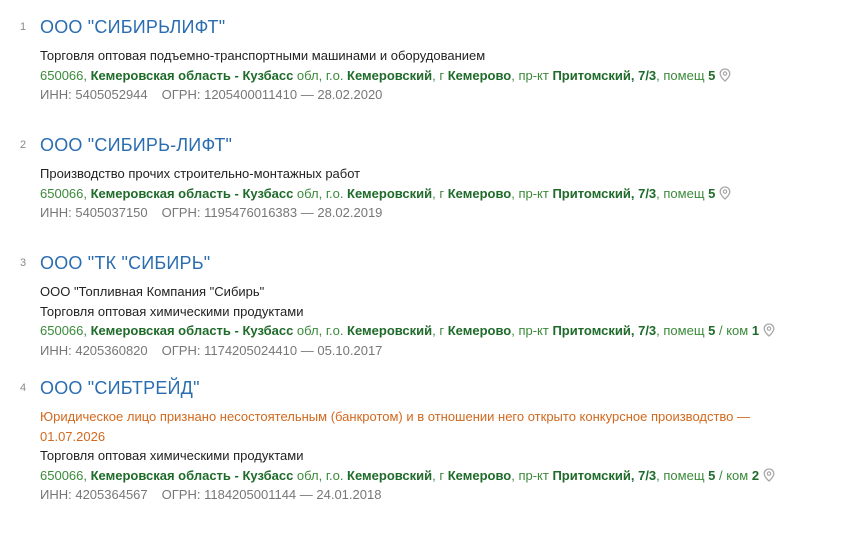 This screenshot has height=544, width=858. What do you see at coordinates (120, 388) in the screenshot?
I see `company-name-link: ООО "СИБТРЕЙД"` at bounding box center [120, 388].